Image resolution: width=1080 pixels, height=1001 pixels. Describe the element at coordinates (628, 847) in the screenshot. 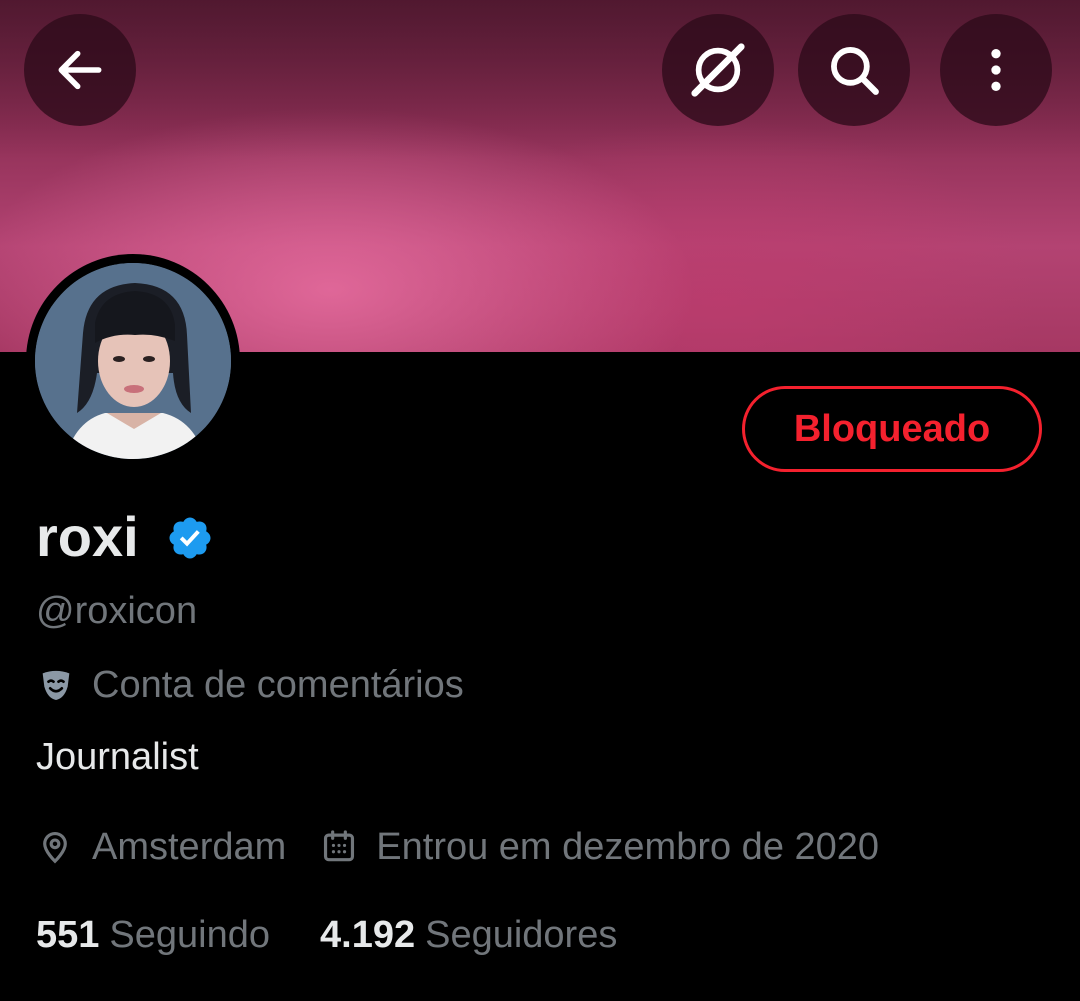

I see `join-date-text: Entrou em dezembro de 2020` at that location.